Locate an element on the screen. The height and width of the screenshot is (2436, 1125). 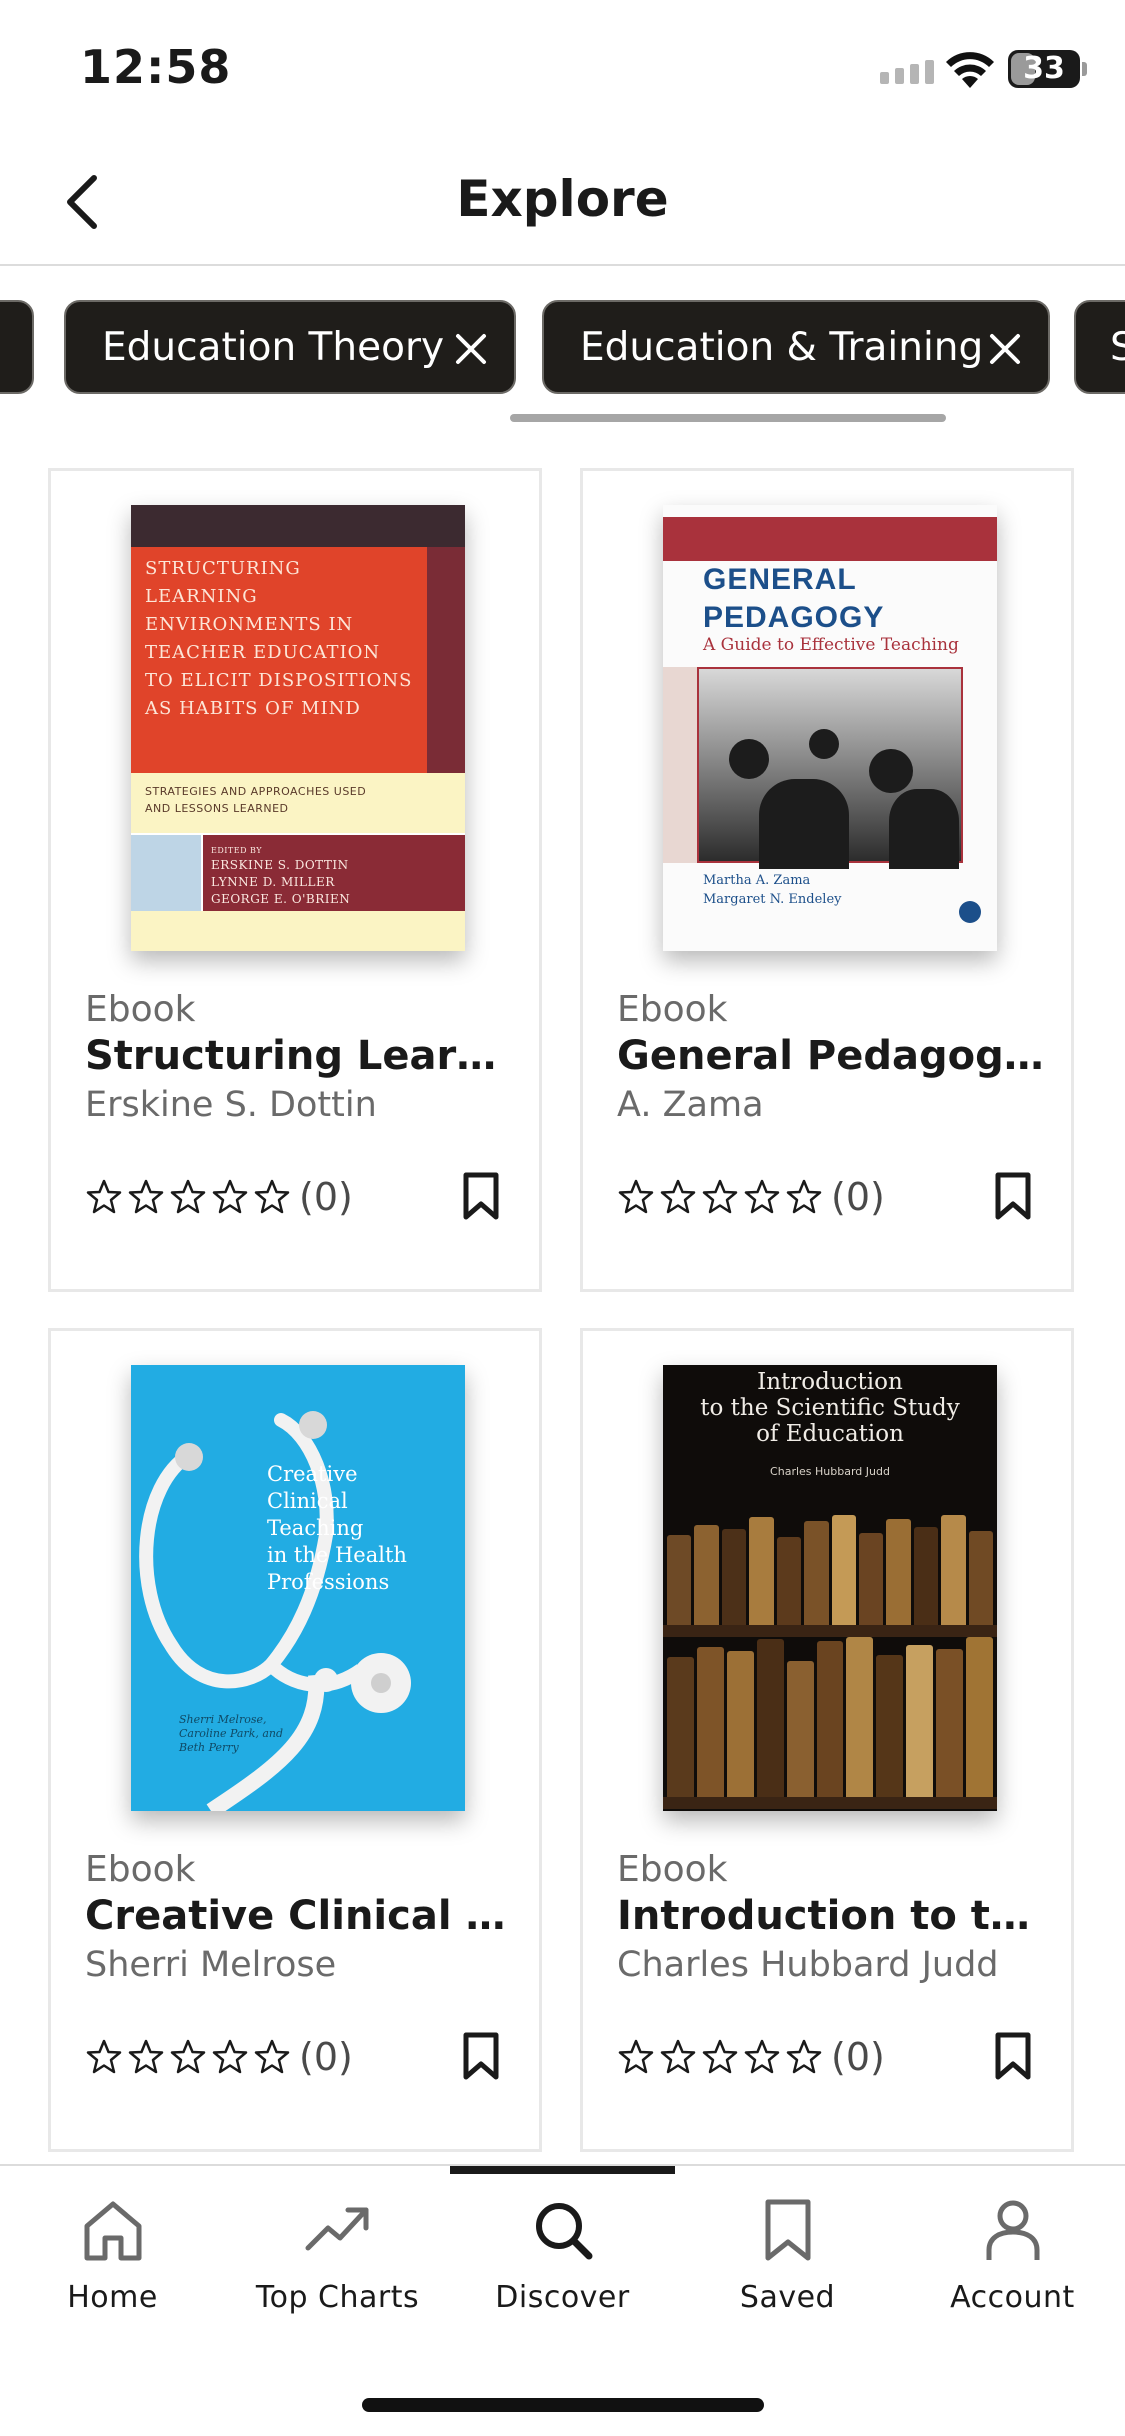
tab-top-charts: Top Charts is located at coordinates (337, 2263).